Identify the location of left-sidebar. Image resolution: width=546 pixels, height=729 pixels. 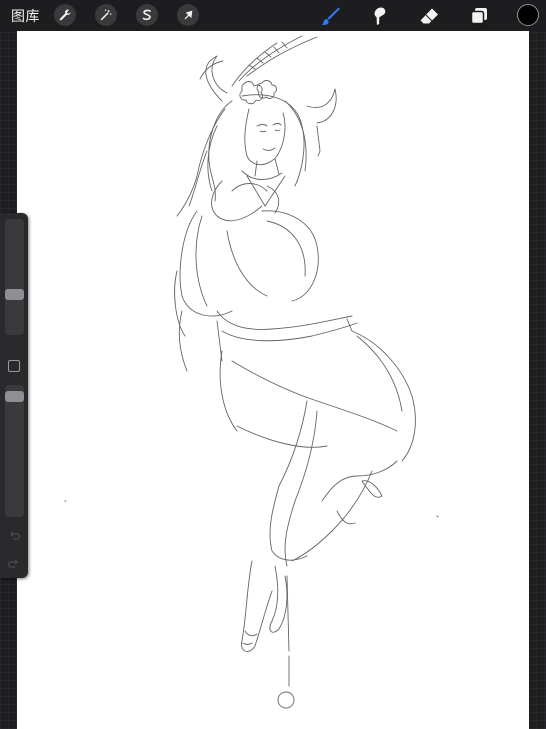
(14, 395).